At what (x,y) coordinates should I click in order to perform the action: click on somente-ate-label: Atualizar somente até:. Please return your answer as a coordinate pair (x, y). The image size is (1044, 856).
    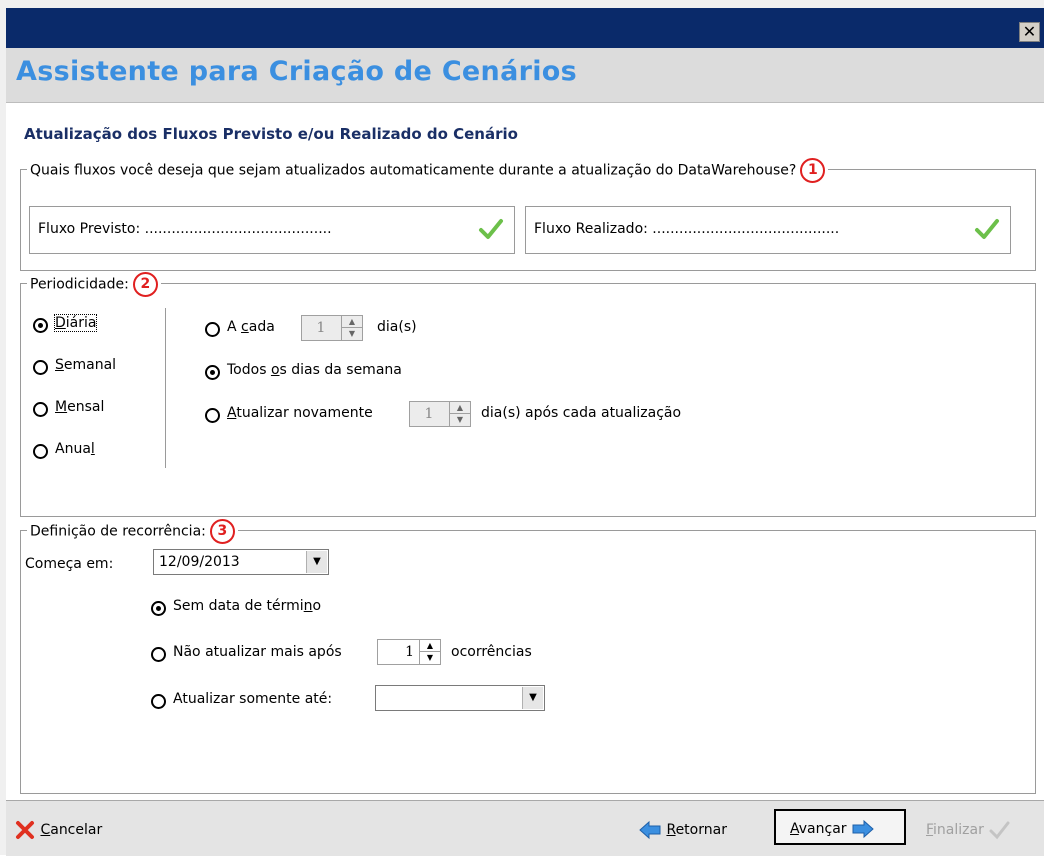
    Looking at the image, I should click on (253, 699).